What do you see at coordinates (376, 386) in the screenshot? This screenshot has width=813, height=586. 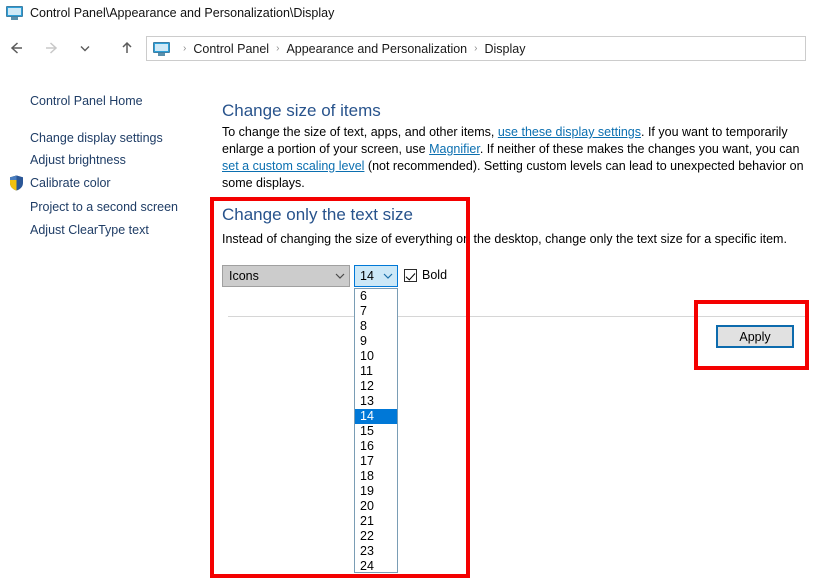 I see `font-size-option: 12` at bounding box center [376, 386].